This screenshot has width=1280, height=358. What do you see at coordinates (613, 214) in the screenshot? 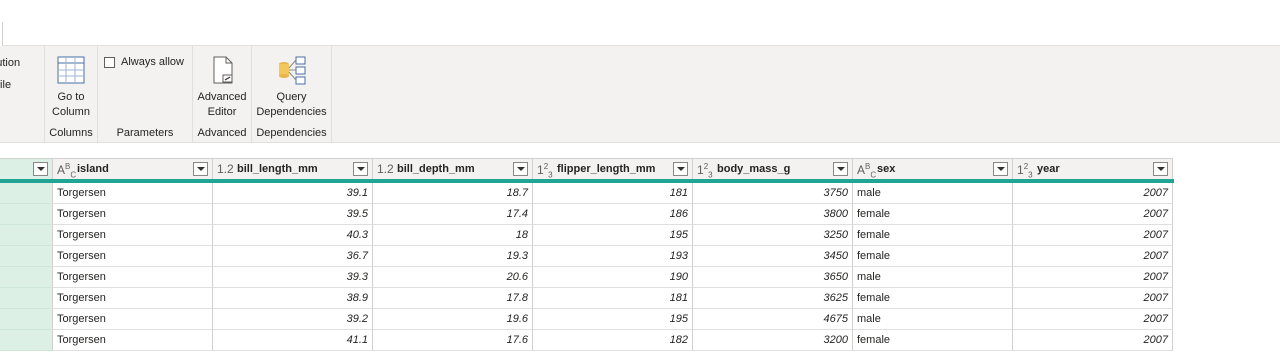
I see `table-cell: 186` at bounding box center [613, 214].